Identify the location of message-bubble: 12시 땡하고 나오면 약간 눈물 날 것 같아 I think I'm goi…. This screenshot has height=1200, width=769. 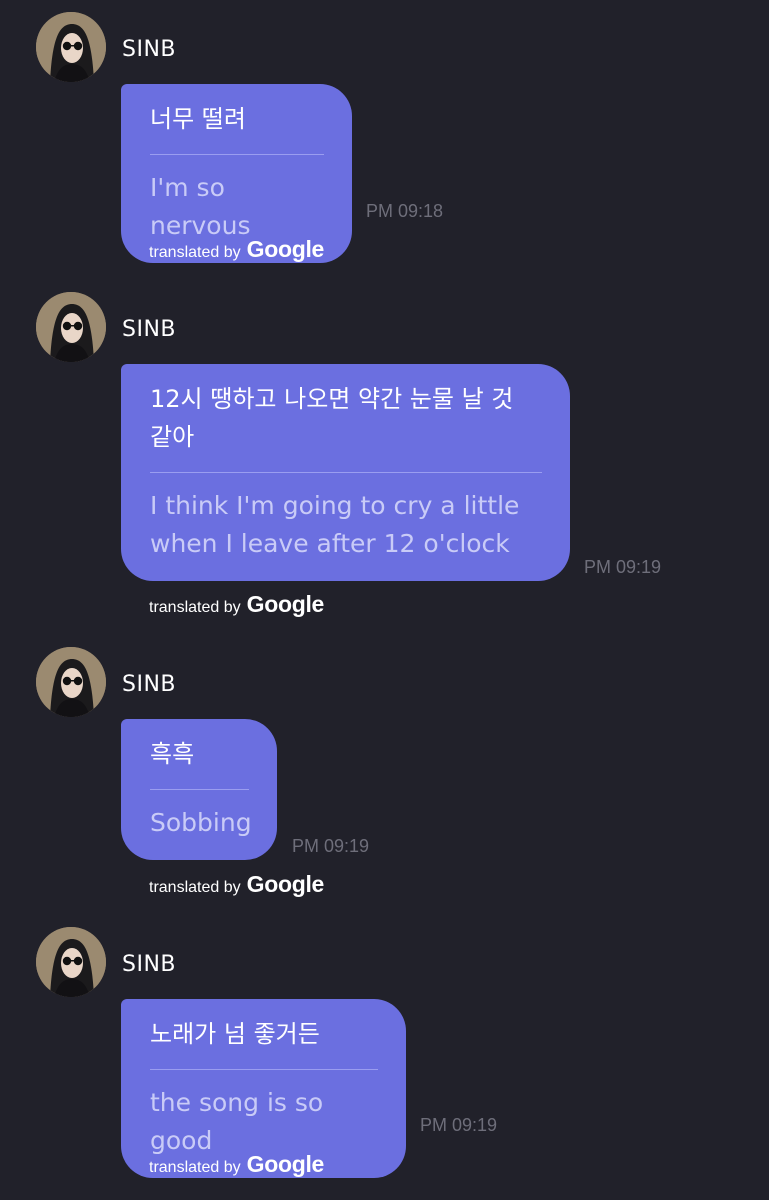
(345, 472).